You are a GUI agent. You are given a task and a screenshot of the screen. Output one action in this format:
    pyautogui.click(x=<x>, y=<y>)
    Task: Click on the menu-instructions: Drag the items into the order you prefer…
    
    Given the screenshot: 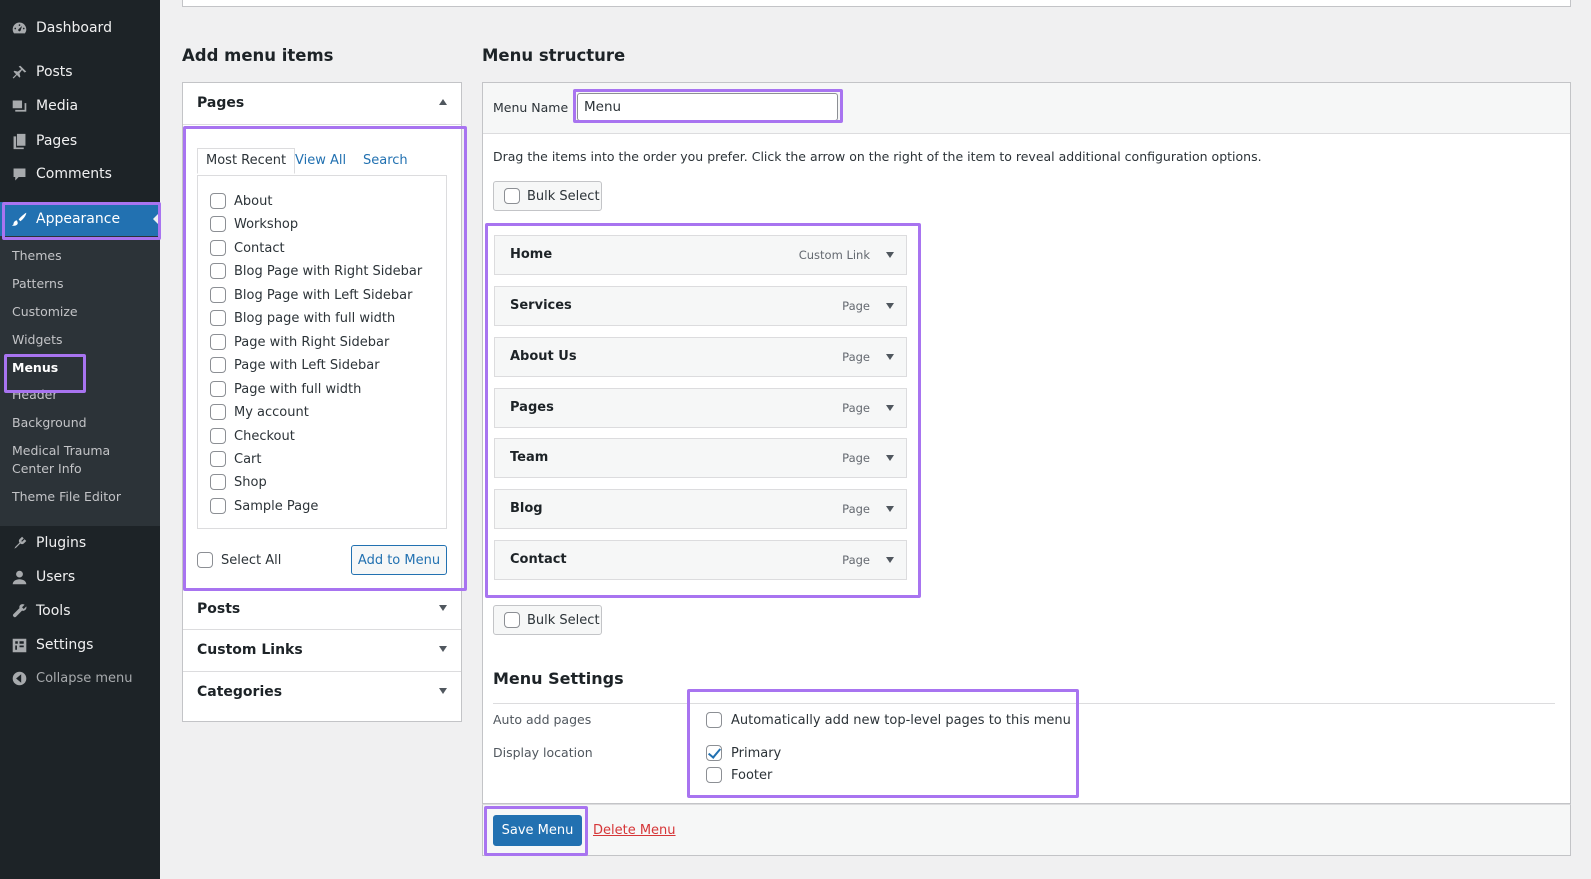 What is the action you would take?
    pyautogui.click(x=877, y=156)
    